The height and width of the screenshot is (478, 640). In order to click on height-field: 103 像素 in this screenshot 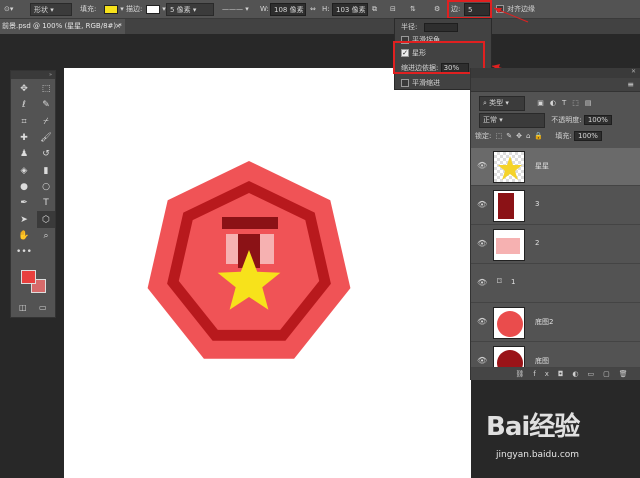, I will do `click(350, 9)`.